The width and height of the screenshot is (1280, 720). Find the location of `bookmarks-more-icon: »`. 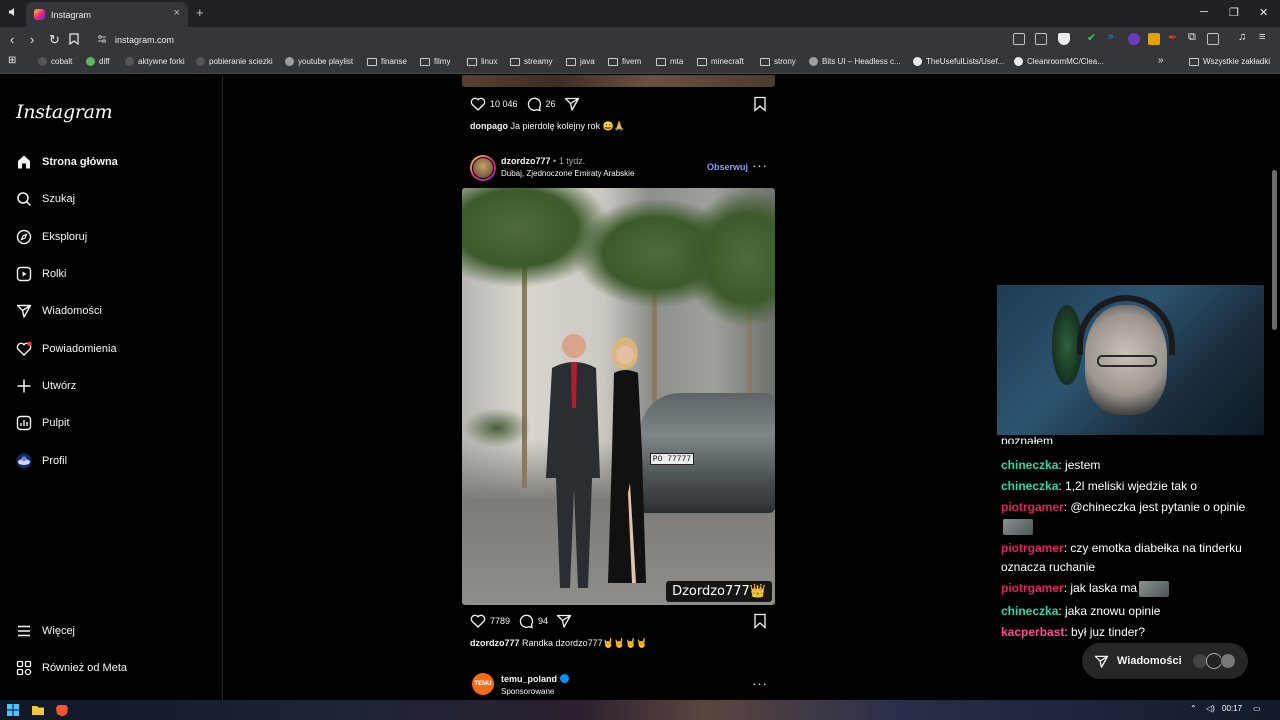

bookmarks-more-icon: » is located at coordinates (1161, 60).